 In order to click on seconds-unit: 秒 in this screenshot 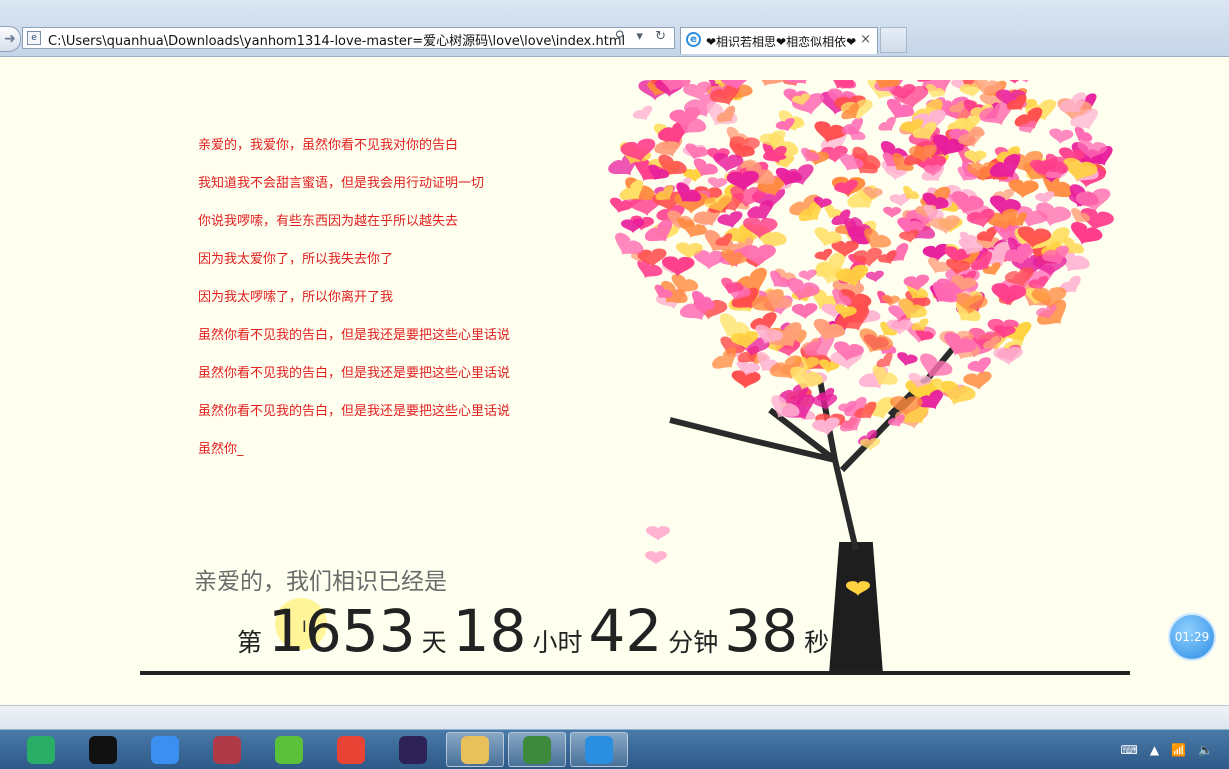, I will do `click(817, 642)`.